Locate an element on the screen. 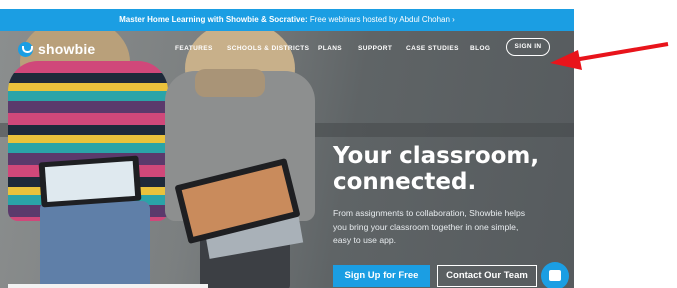 This screenshot has width=677, height=288. banner-text: Free webinars hosted by Abdul Chohan is located at coordinates (378, 19).